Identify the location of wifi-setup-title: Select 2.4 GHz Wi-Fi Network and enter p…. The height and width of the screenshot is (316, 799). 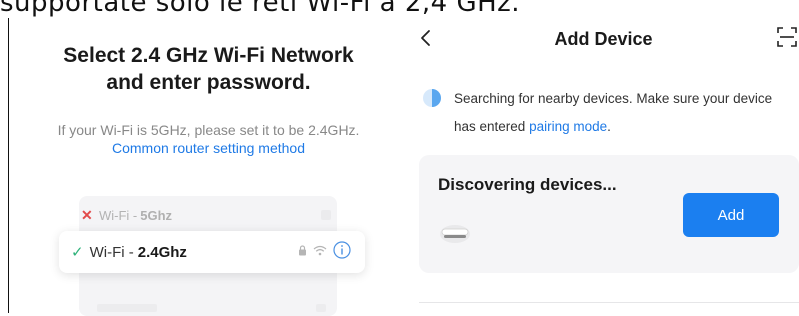
(208, 69).